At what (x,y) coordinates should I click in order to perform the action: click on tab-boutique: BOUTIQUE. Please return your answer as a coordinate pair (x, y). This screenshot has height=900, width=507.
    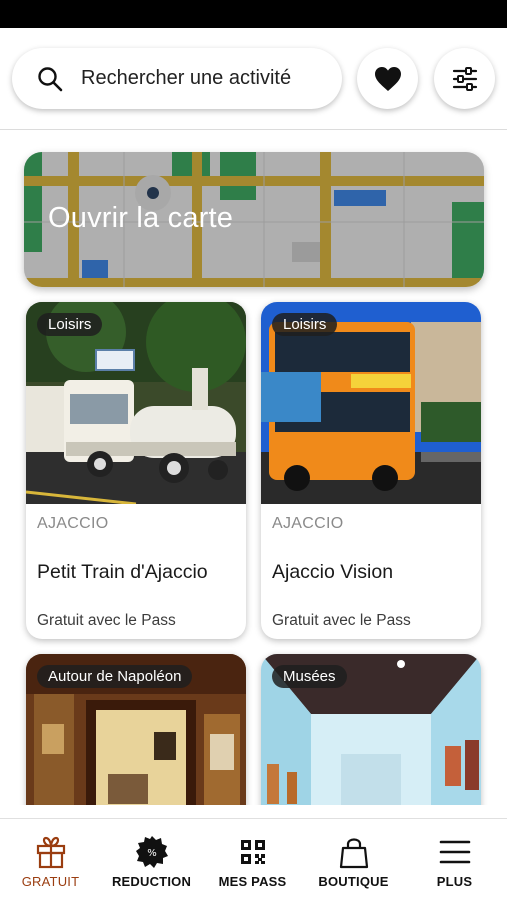
    Looking at the image, I should click on (353, 859).